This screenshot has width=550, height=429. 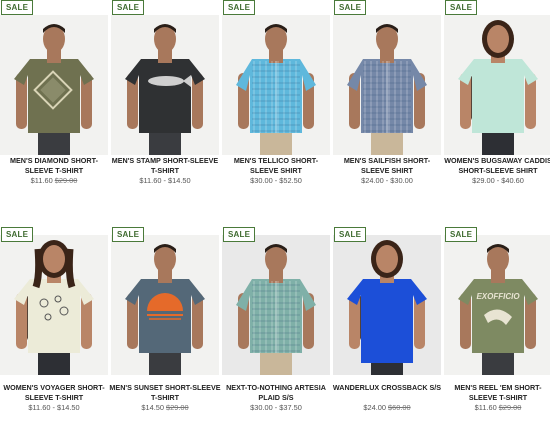 What do you see at coordinates (55, 166) in the screenshot?
I see `product-name: MEN'S DIAMOND SHORT-SLEEVE T-SHIRT` at bounding box center [55, 166].